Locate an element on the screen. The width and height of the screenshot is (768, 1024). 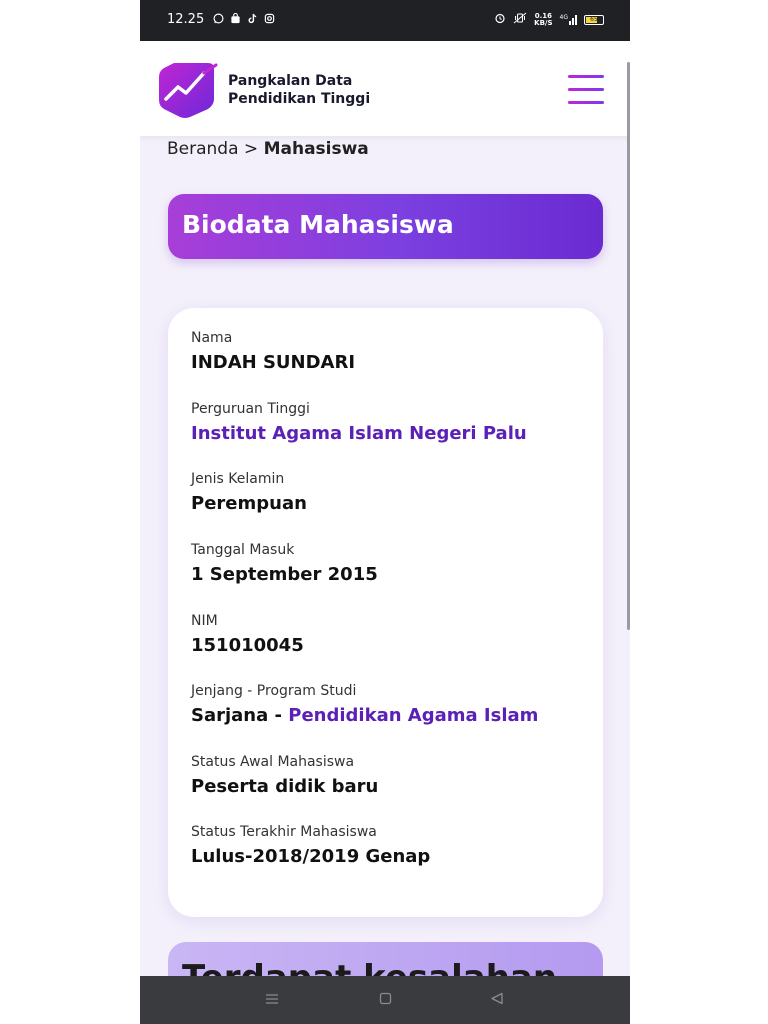
home-button is located at coordinates (385, 1000).